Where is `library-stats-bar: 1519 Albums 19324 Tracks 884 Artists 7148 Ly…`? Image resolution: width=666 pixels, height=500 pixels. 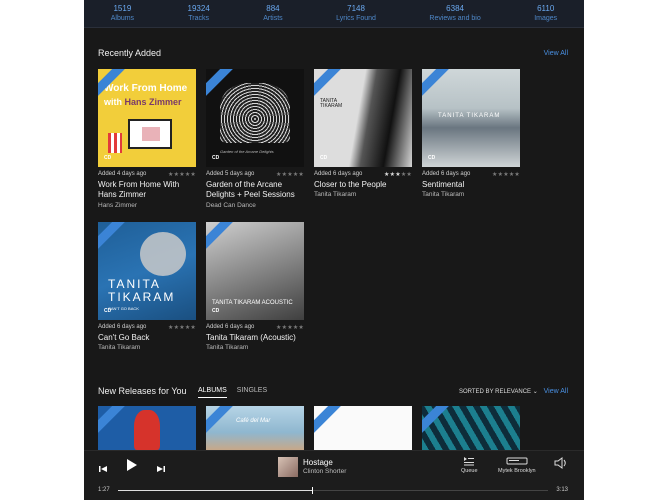 library-stats-bar: 1519 Albums 19324 Tracks 884 Artists 7148 Ly… is located at coordinates (334, 14).